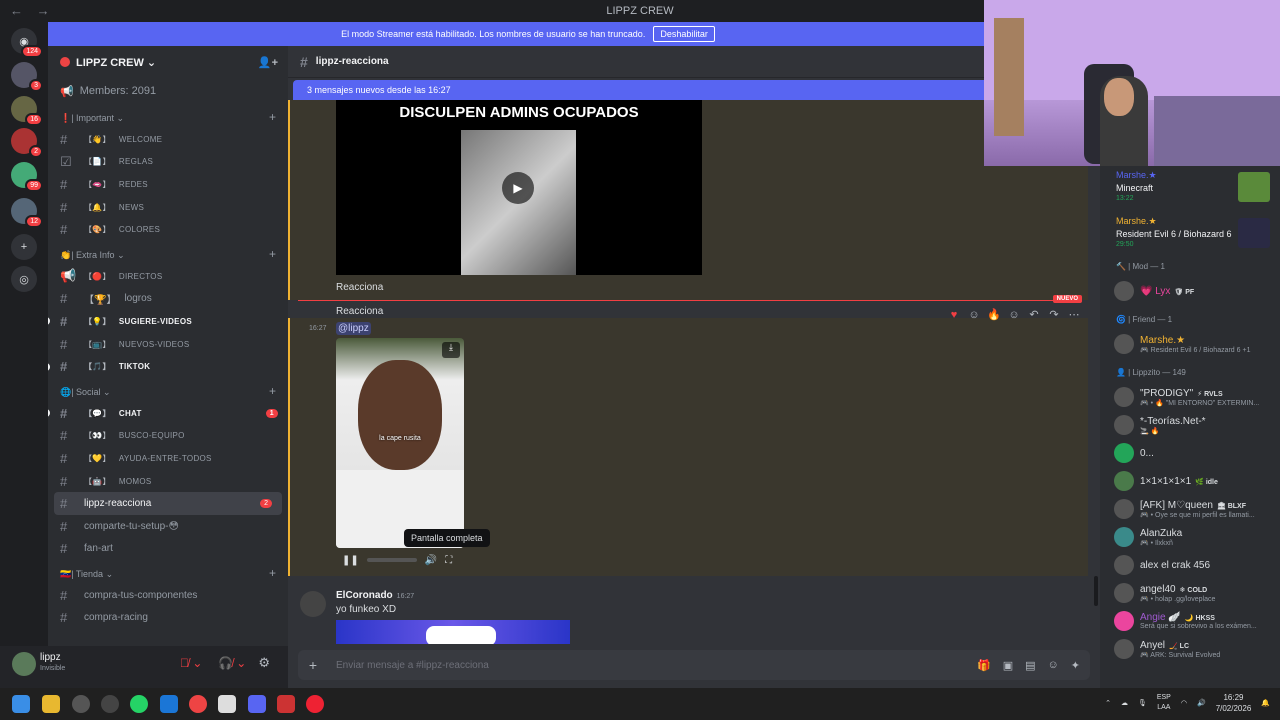 The width and height of the screenshot is (1280, 720). What do you see at coordinates (451, 350) in the screenshot?
I see `download-icon: ⤓` at bounding box center [451, 350].